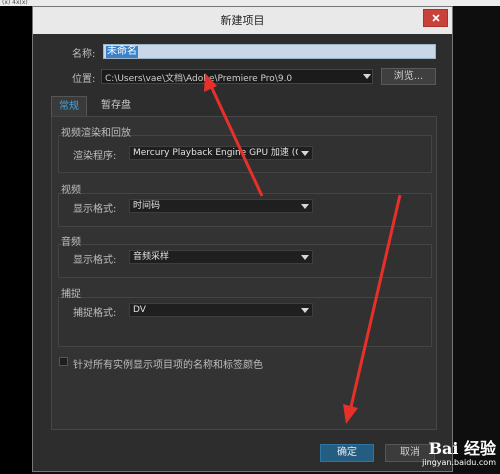 This screenshot has height=474, width=500. I want to click on left-sidebar, so click(16, 240).